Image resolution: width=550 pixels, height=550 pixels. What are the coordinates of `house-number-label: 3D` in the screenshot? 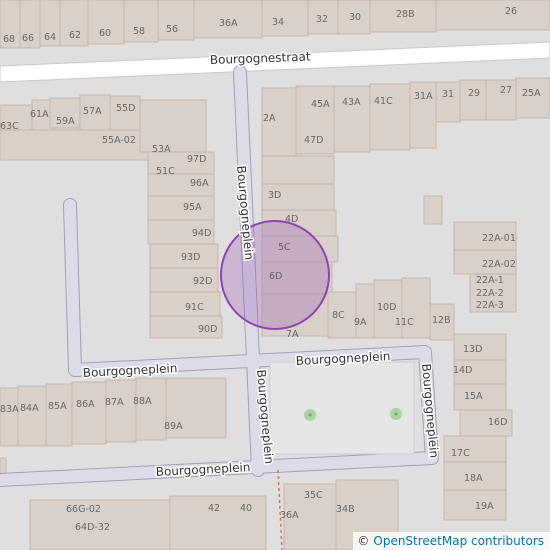 It's located at (274, 195).